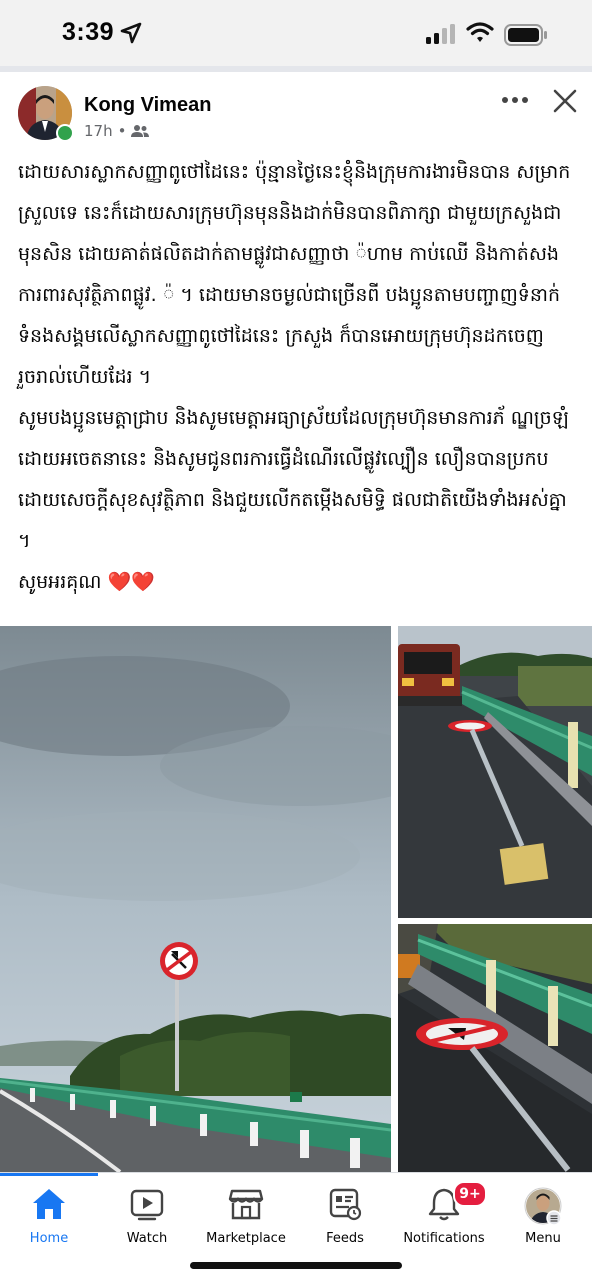  What do you see at coordinates (515, 100) in the screenshot?
I see `more-options-icon` at bounding box center [515, 100].